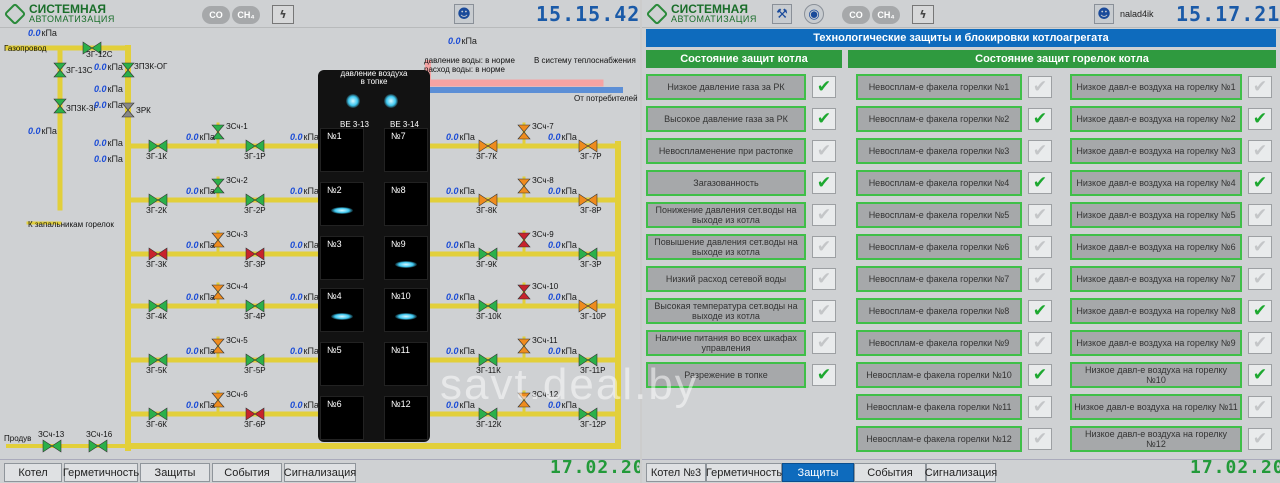  Describe the element at coordinates (334, 190) in the screenshot. I see `burner-number: №2` at that location.